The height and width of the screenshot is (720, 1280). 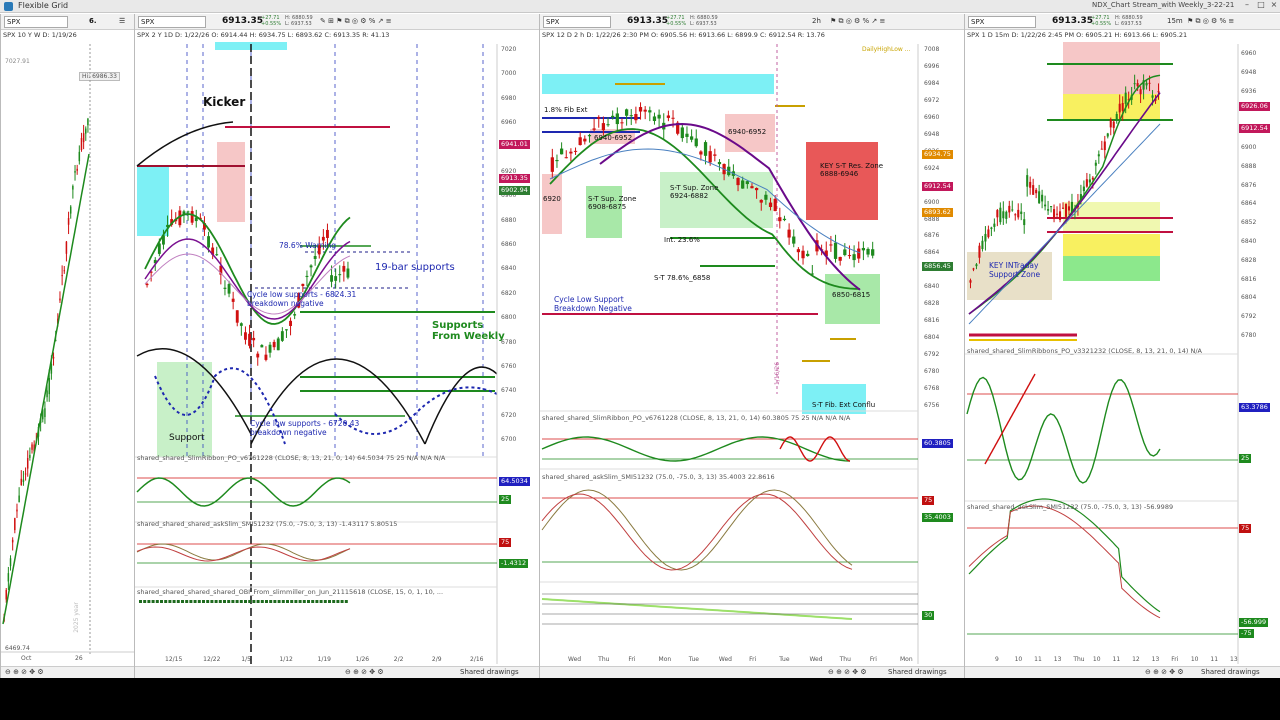 What do you see at coordinates (286, 659) in the screenshot?
I see `x-tick: 1/12` at bounding box center [286, 659].